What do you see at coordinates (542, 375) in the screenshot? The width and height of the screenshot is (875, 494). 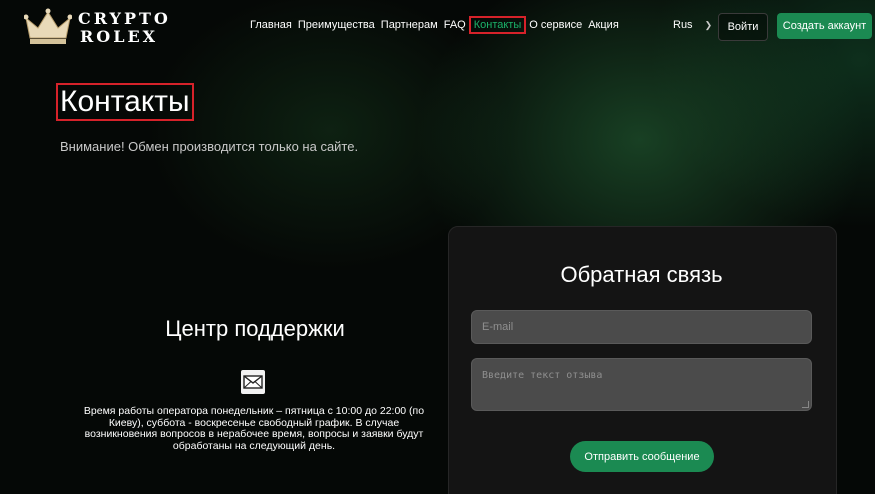 I see `message-placeholder: Введите текст отзыва` at bounding box center [542, 375].